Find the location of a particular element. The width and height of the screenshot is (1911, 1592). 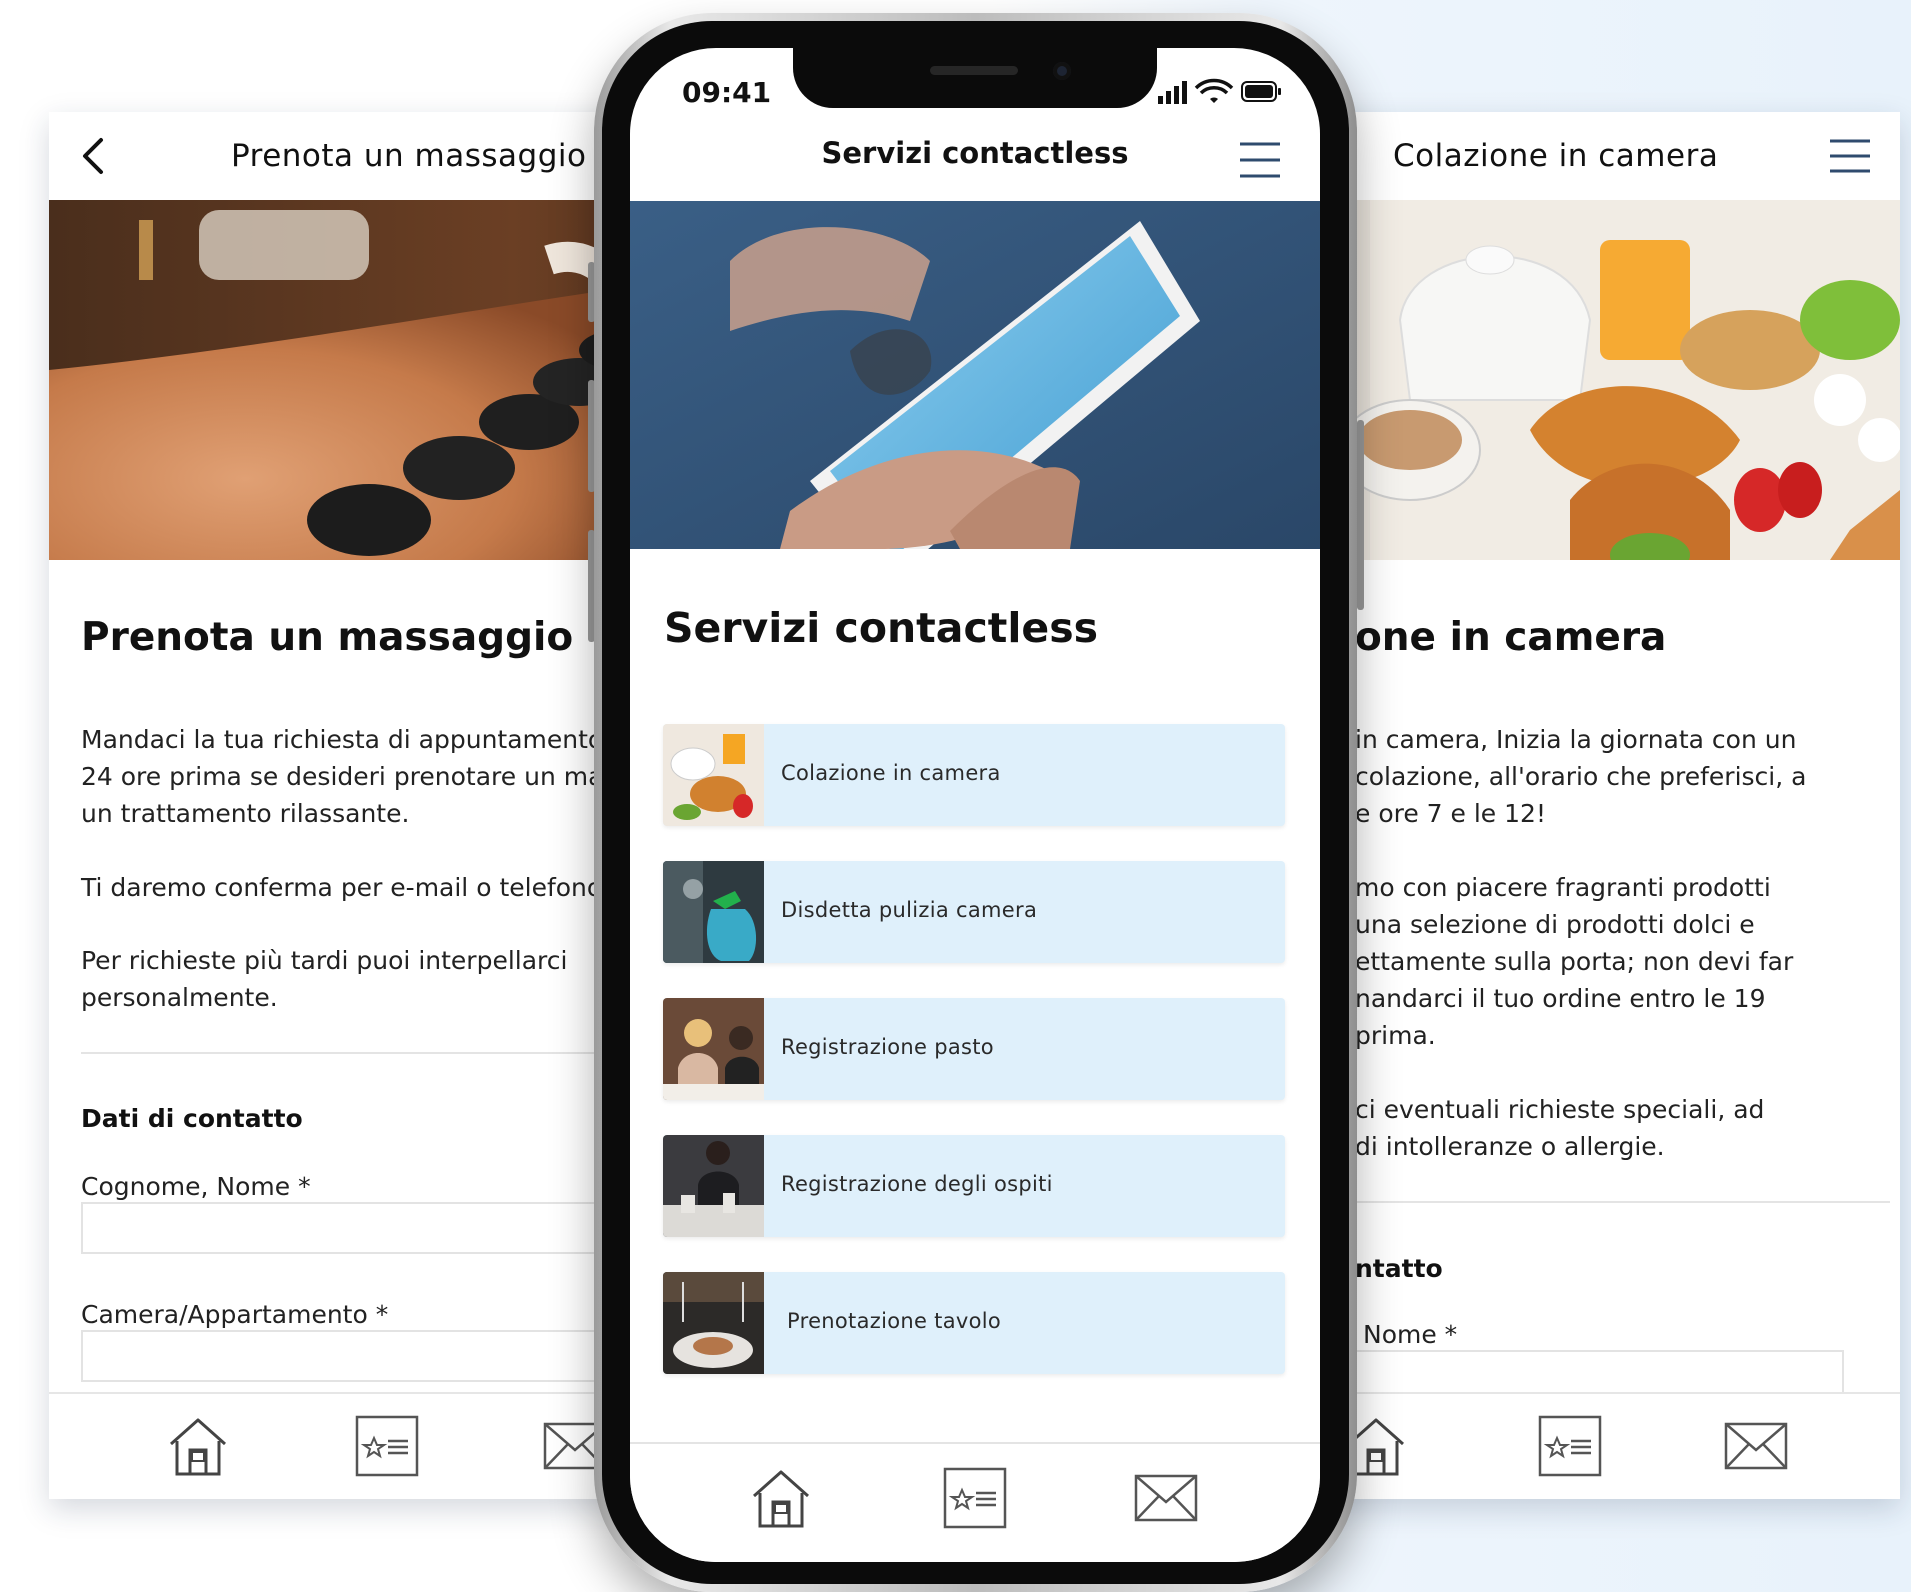

list-item-label: Colazione in camera is located at coordinates (891, 773).